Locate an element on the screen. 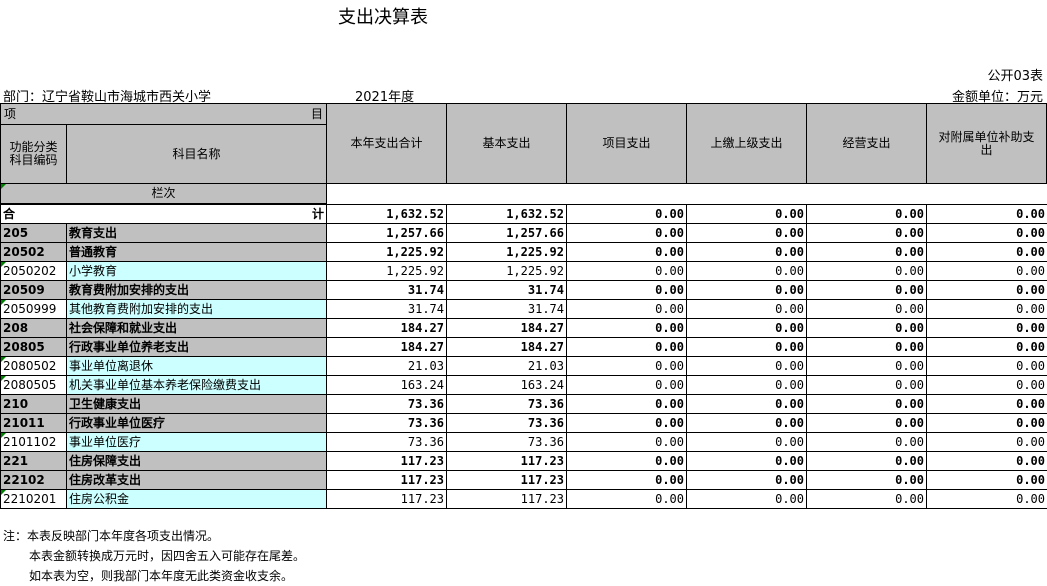  header-xiang: 项 is located at coordinates (10, 113).